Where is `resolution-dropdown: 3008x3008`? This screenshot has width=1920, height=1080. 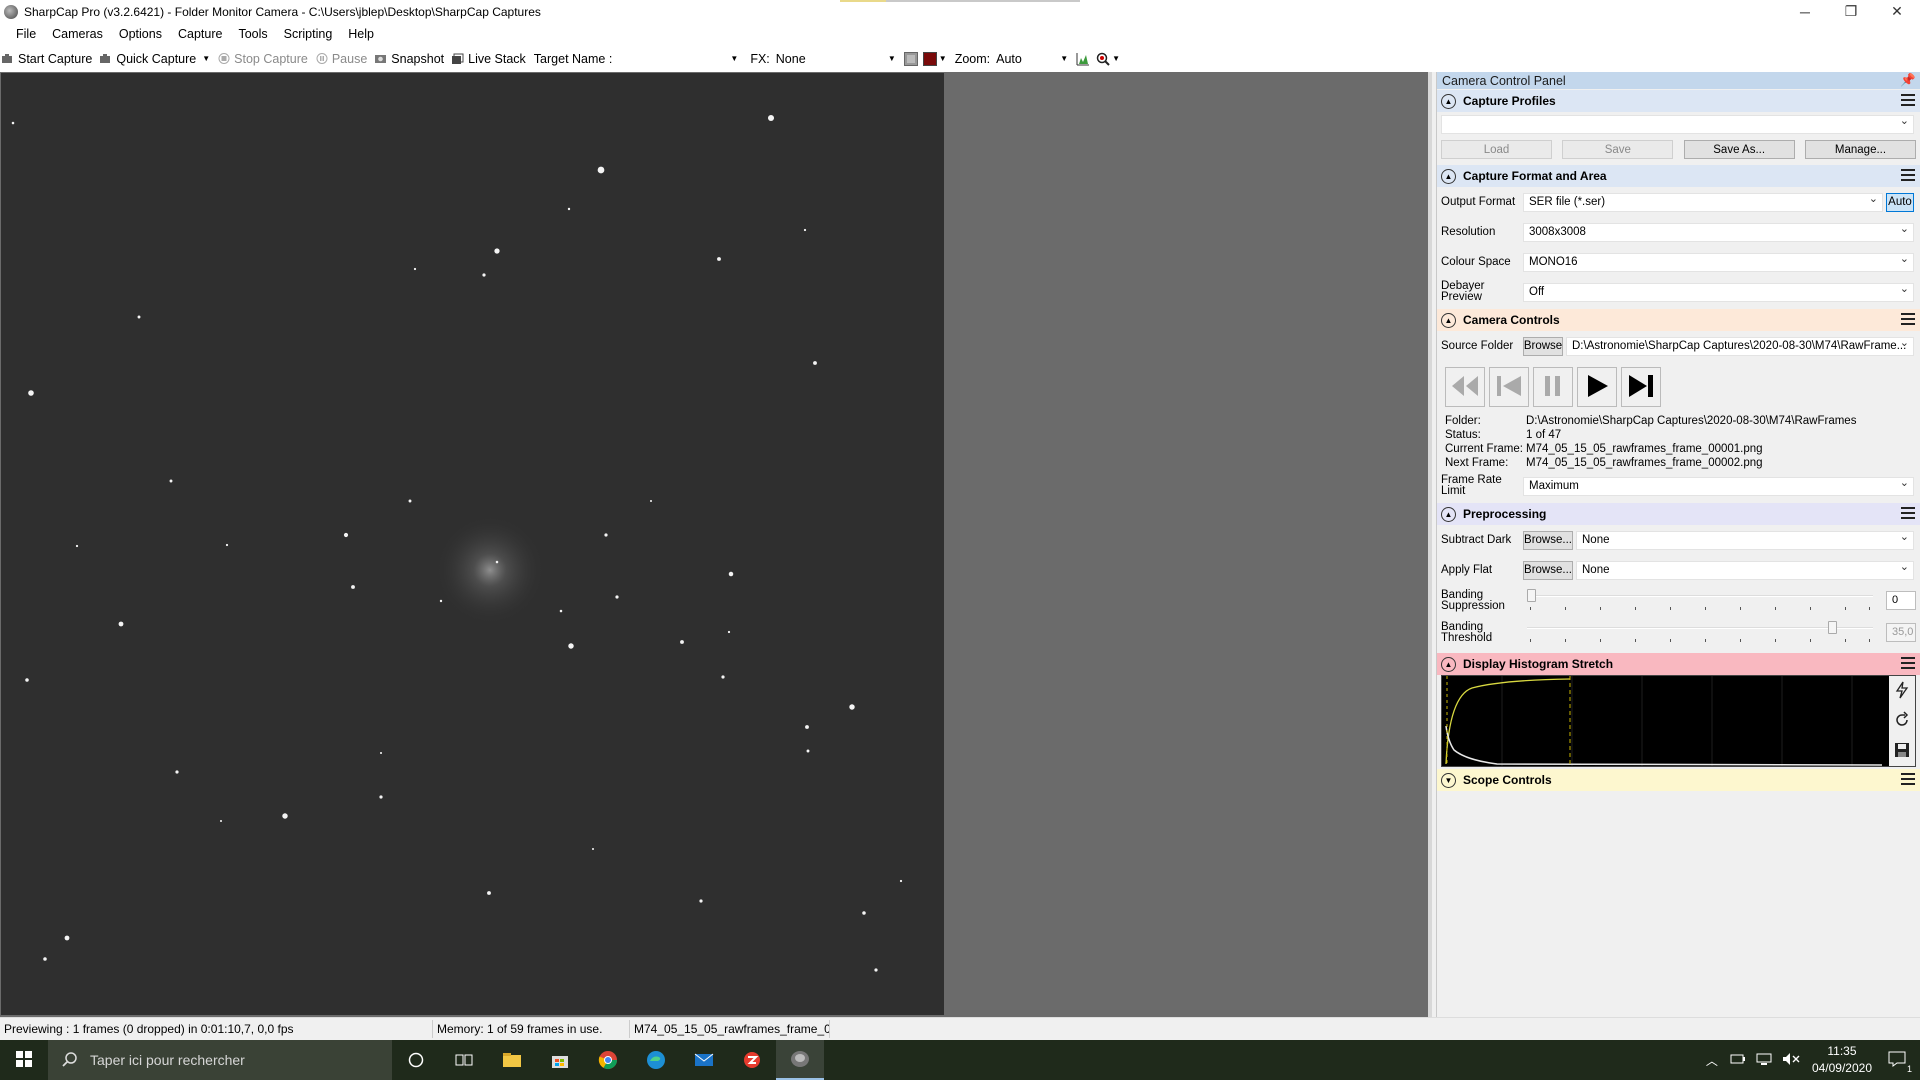
resolution-dropdown: 3008x3008 is located at coordinates (1718, 232).